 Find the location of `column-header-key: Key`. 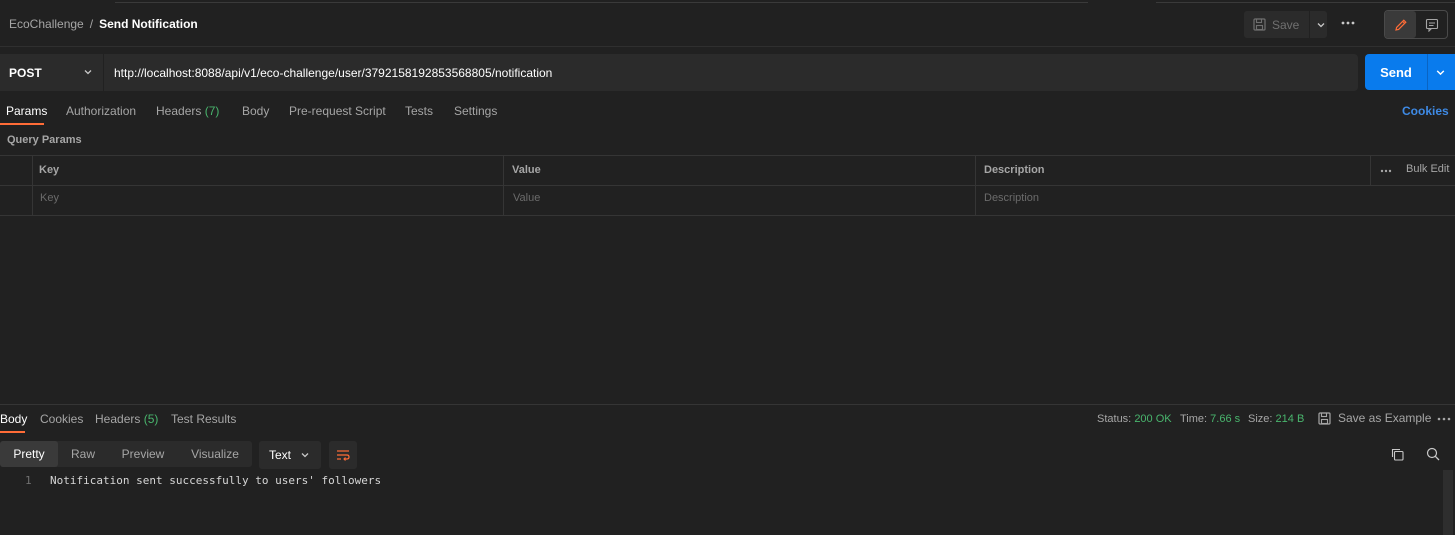

column-header-key: Key is located at coordinates (49, 170).